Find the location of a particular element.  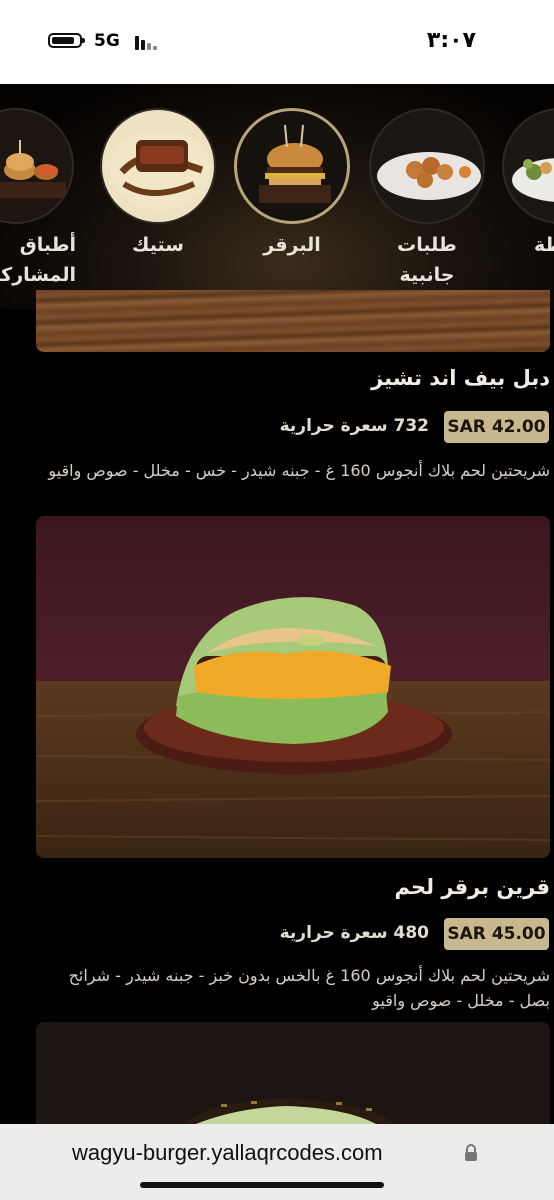

category-sharing: أطباق المشاركة is located at coordinates (38, 199).